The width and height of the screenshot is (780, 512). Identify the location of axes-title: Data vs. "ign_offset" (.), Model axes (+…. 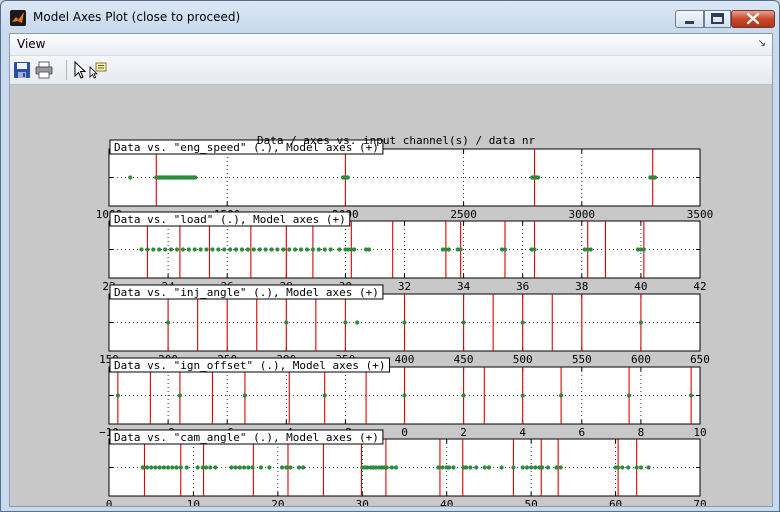
(250, 365).